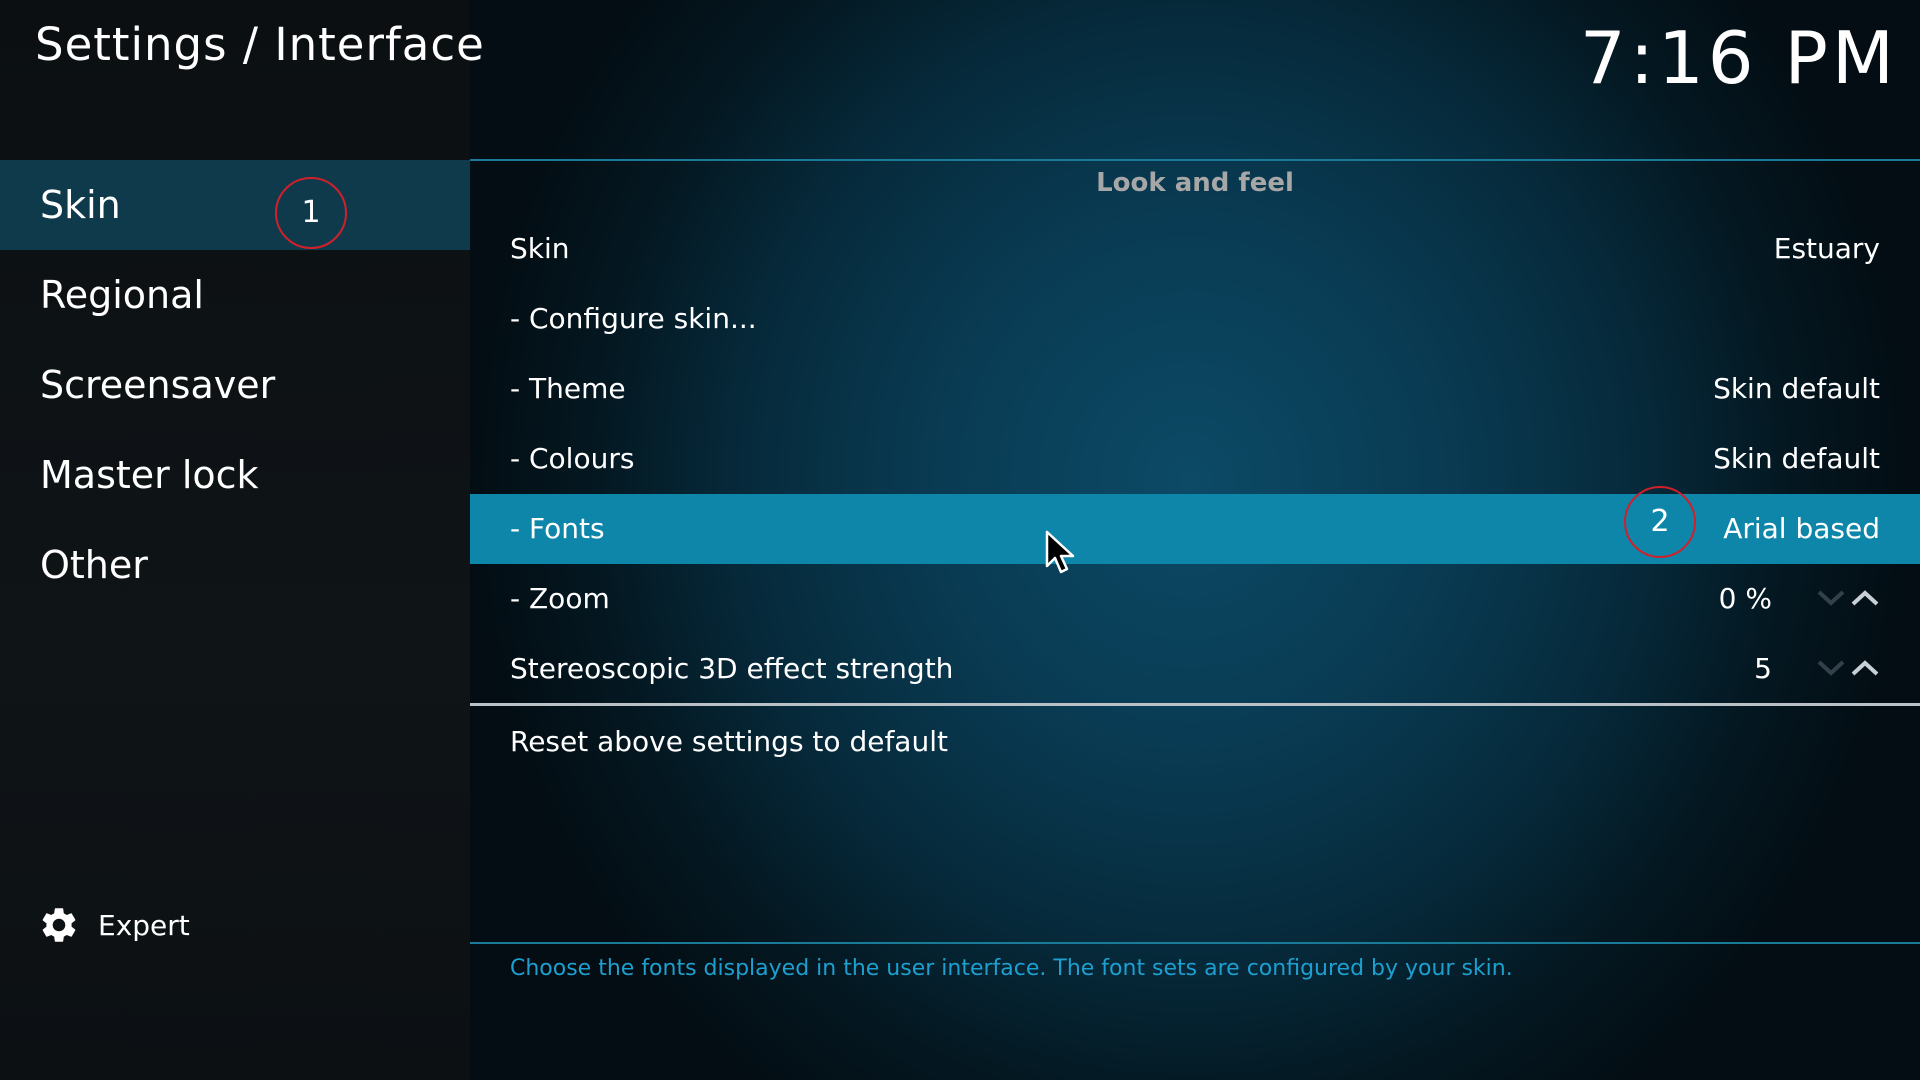 This screenshot has height=1080, width=1920. I want to click on setting-value: Arial based, so click(1801, 528).